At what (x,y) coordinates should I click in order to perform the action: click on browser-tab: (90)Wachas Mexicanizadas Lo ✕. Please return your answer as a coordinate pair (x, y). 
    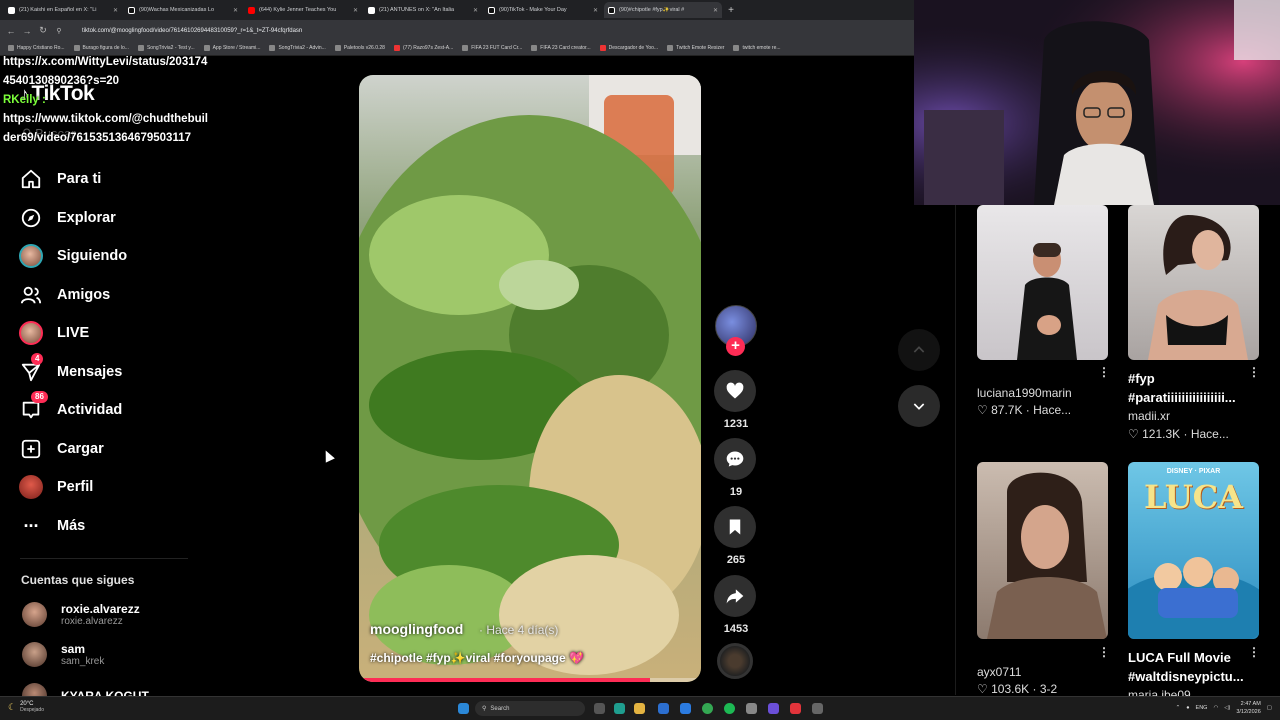
    Looking at the image, I should click on (183, 10).